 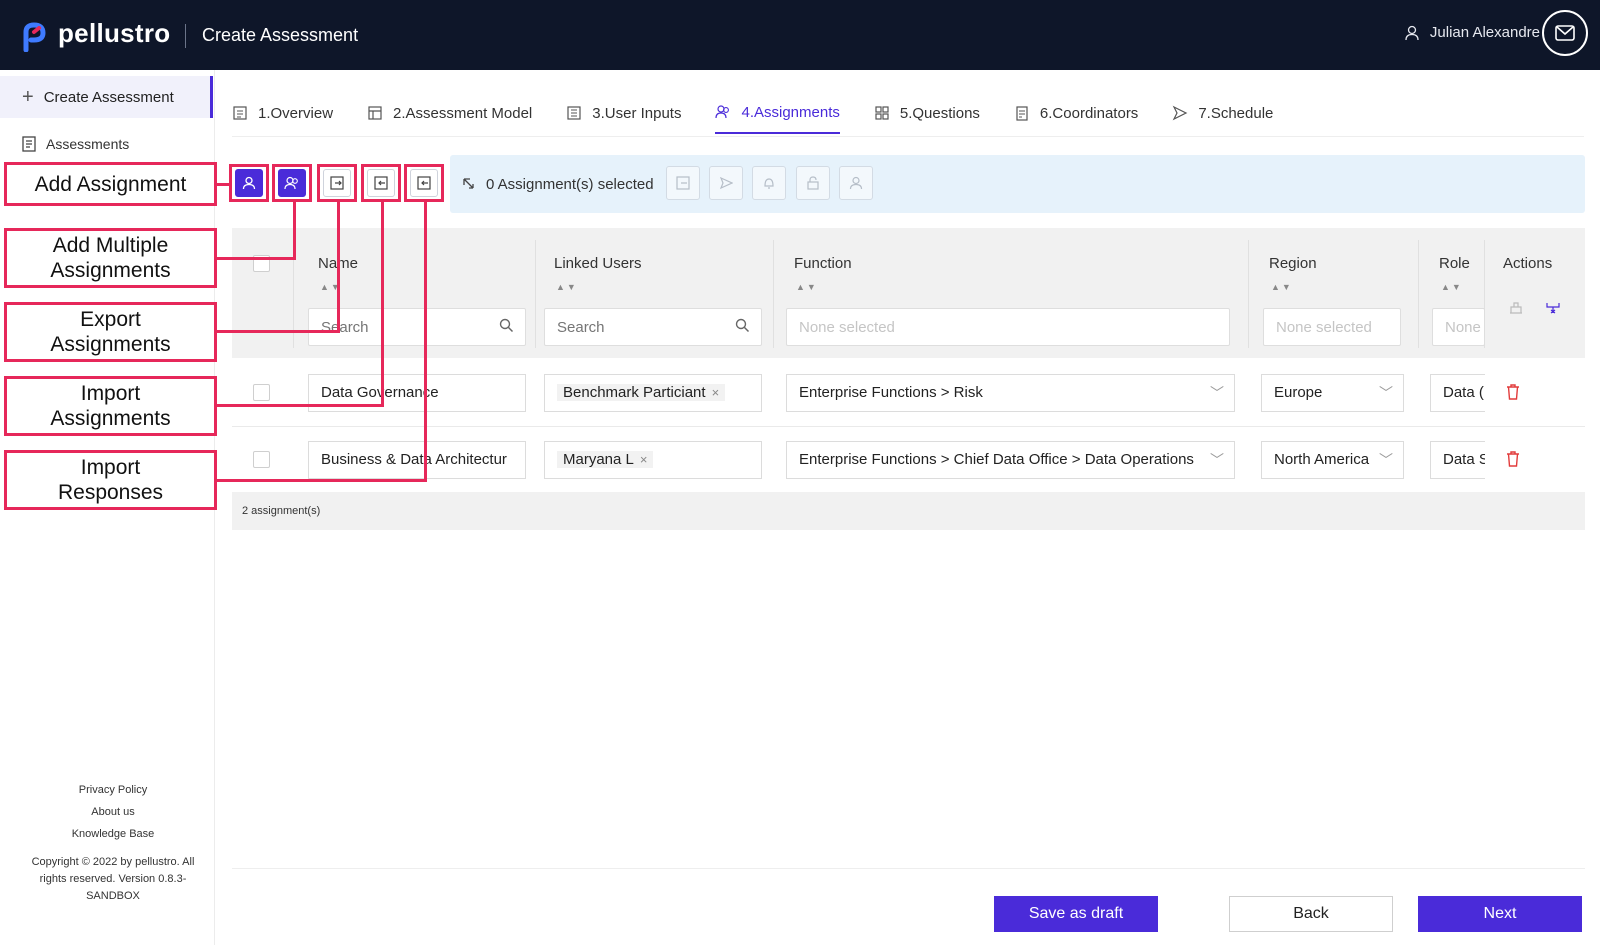 I want to click on sidebar-item-label: Assessments, so click(x=88, y=144).